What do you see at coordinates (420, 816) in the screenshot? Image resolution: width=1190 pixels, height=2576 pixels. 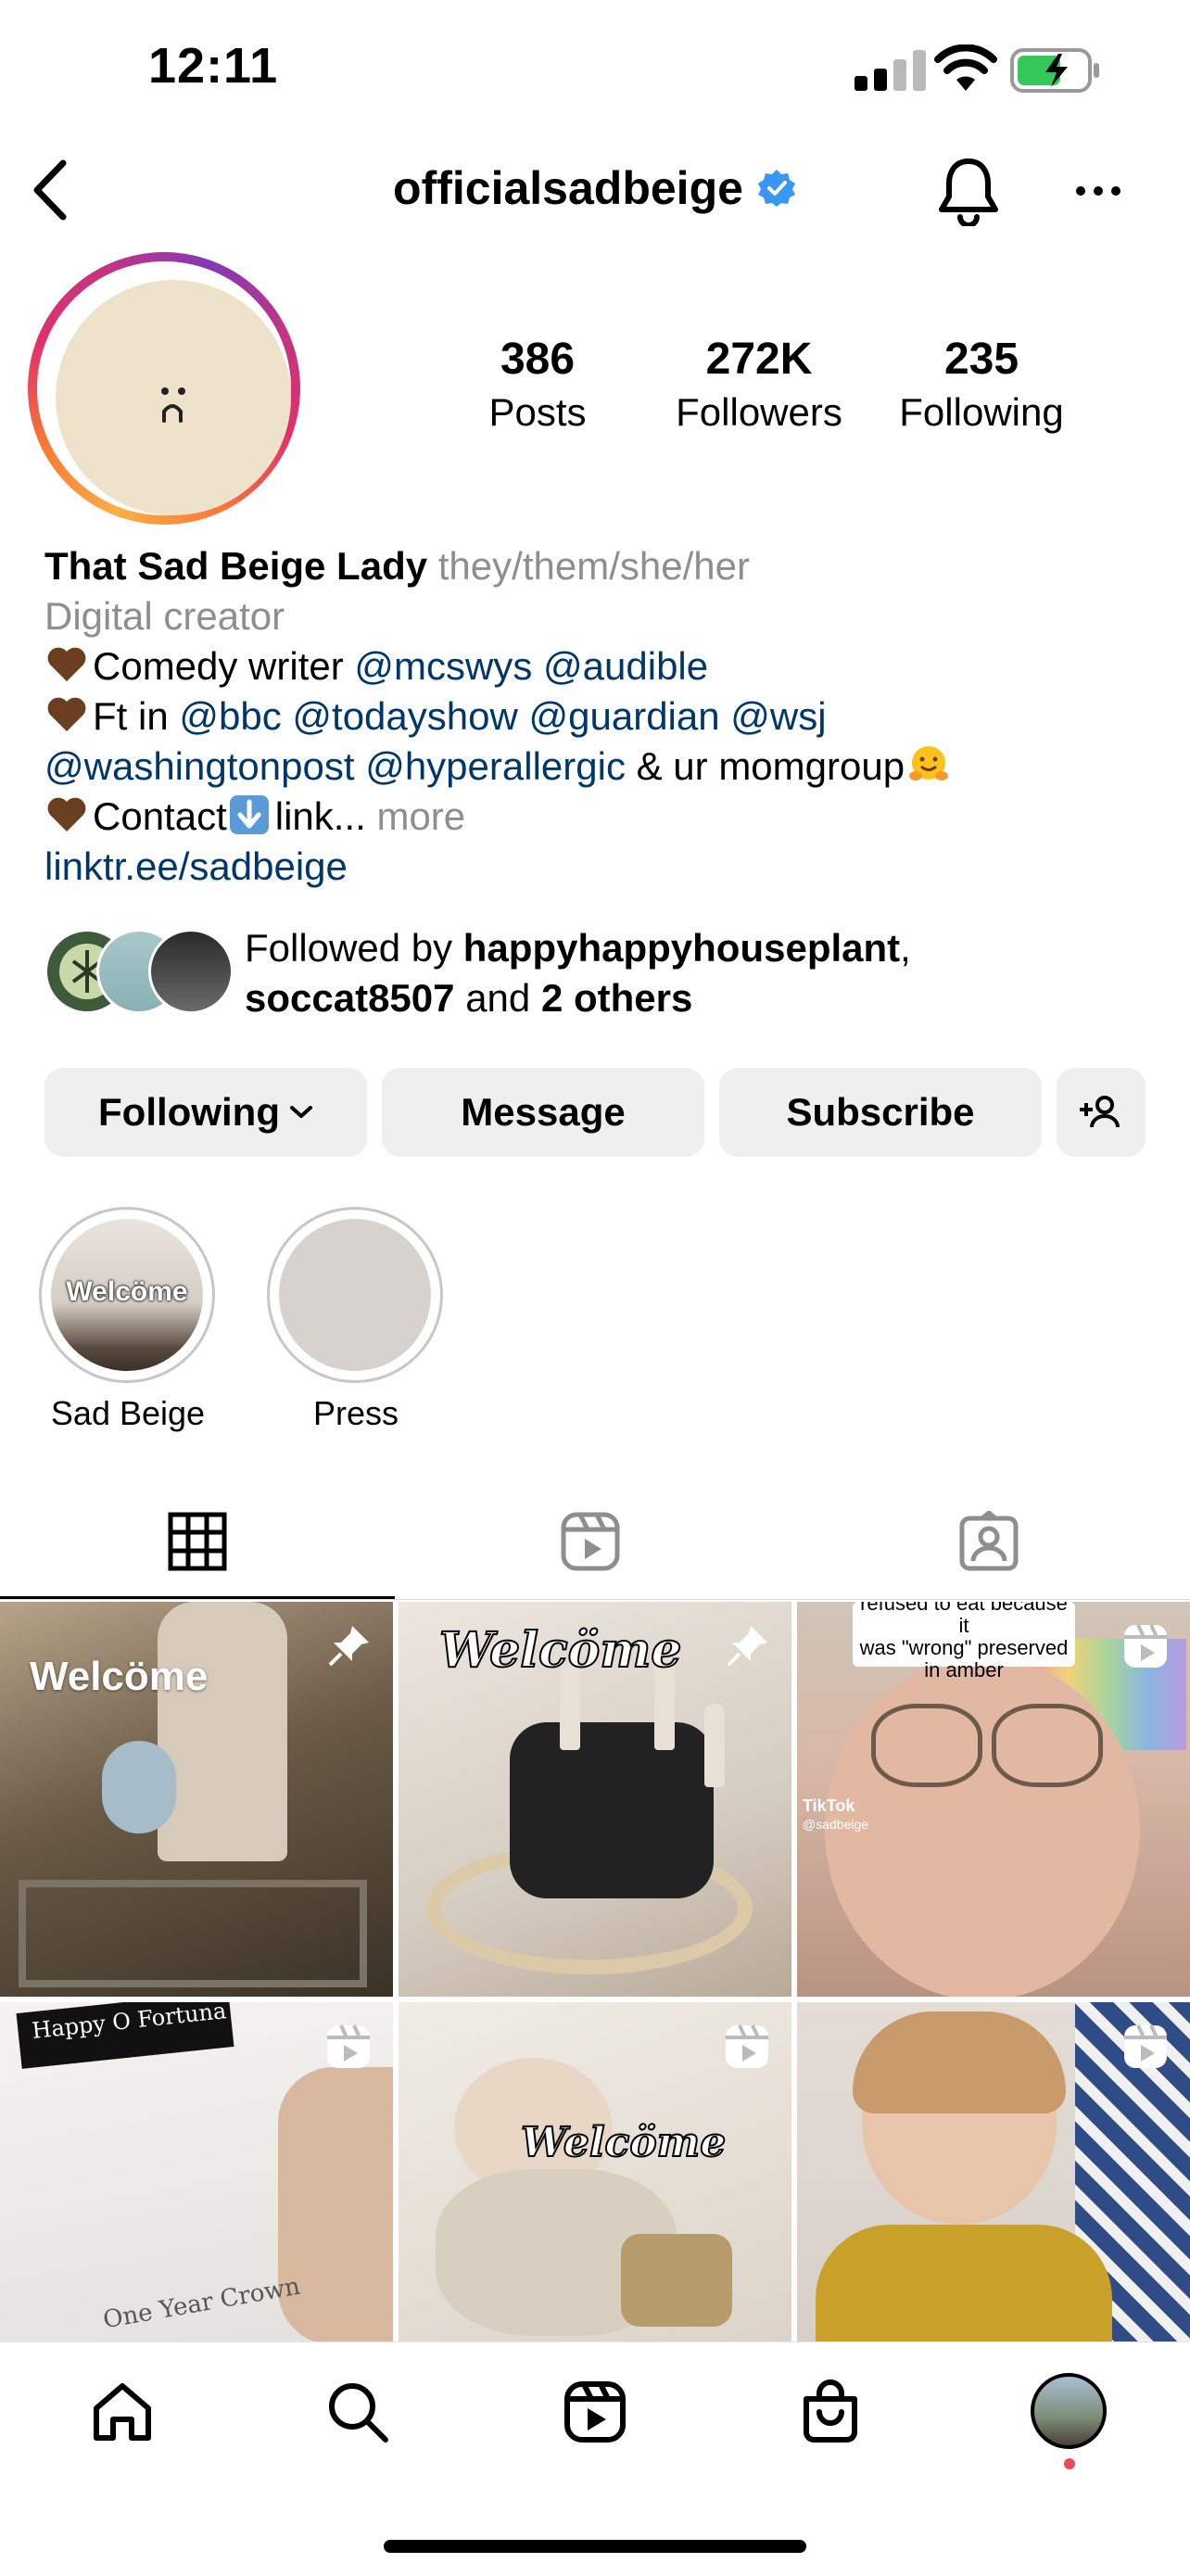 I see `more-link: more` at bounding box center [420, 816].